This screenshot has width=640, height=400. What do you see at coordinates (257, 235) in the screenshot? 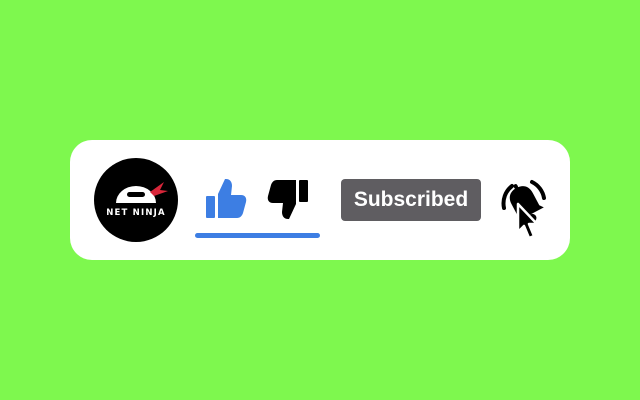
I see `like-active-underline` at bounding box center [257, 235].